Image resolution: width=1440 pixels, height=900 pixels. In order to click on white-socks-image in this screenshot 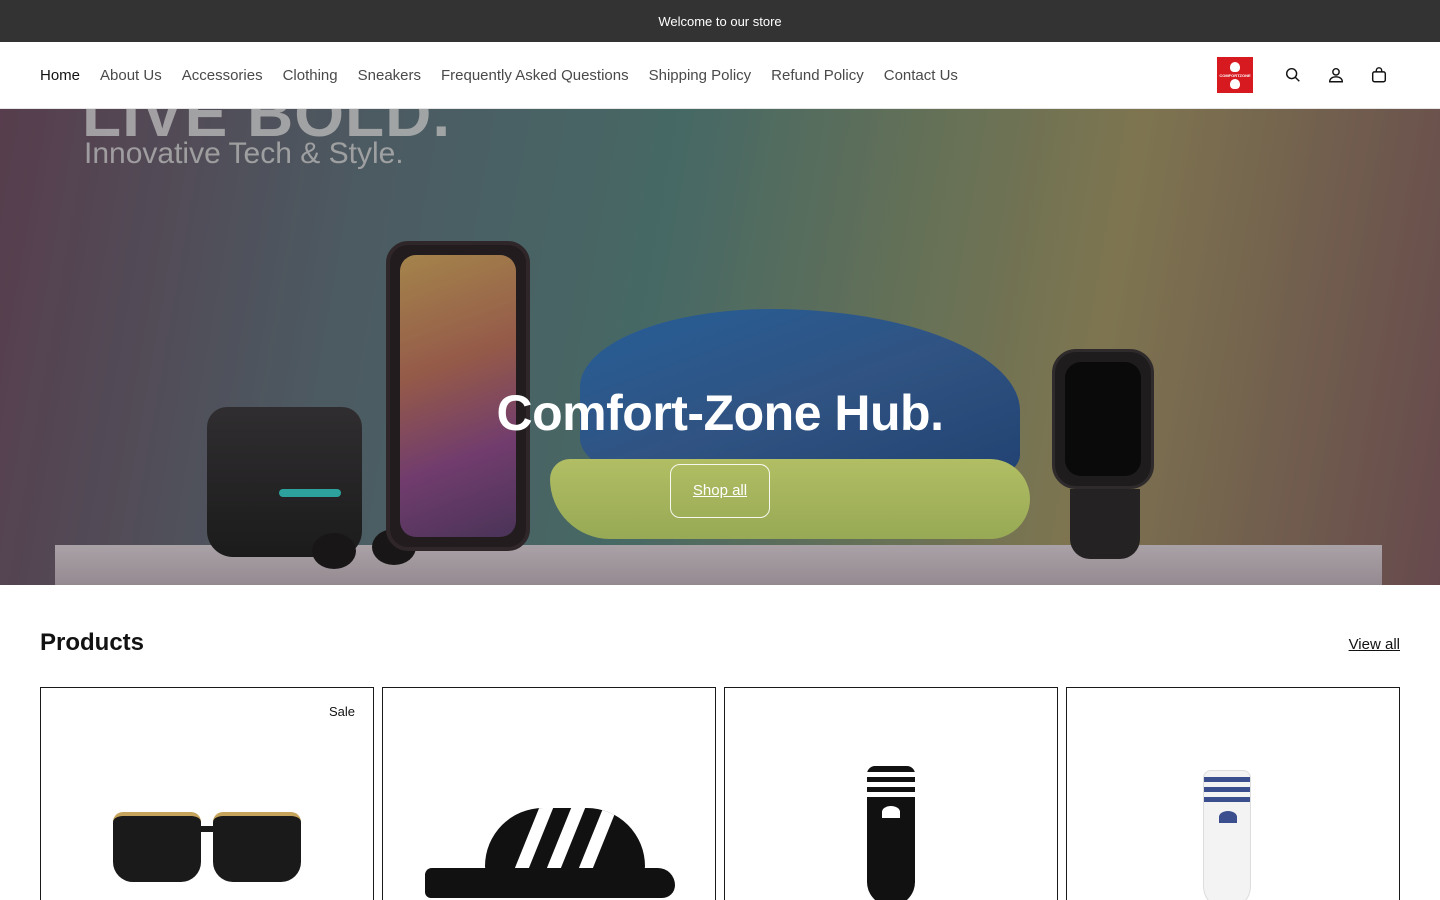, I will do `click(1240, 835)`.